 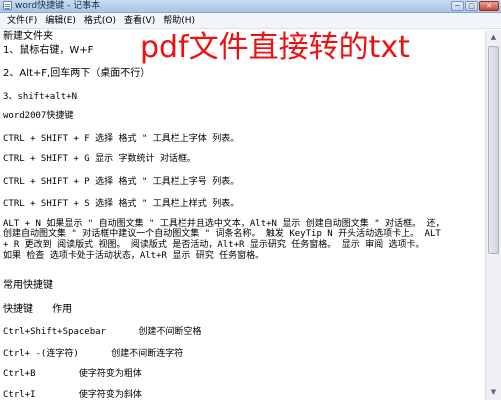 I want to click on content-line: 1、鼠标右键，W+F, so click(x=48, y=50).